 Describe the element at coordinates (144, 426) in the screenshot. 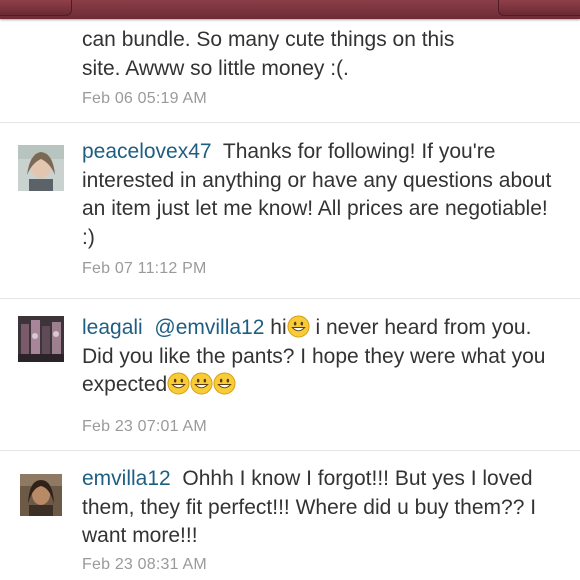

I see `comment-timestamp: Feb 23 07:01 AM` at that location.